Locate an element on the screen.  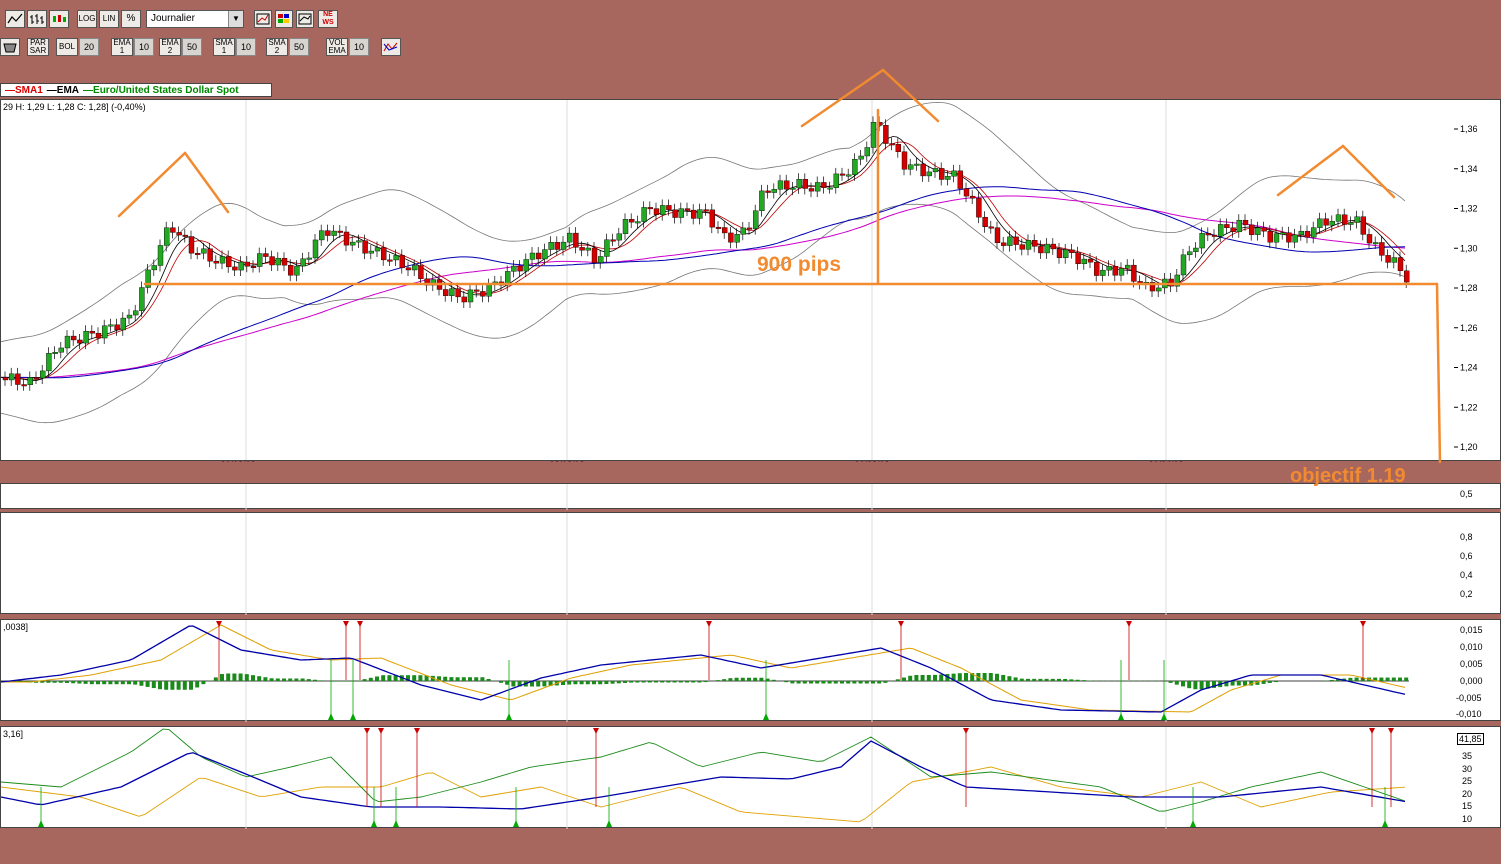
dmi-tick: 25 is located at coordinates (1467, 781).